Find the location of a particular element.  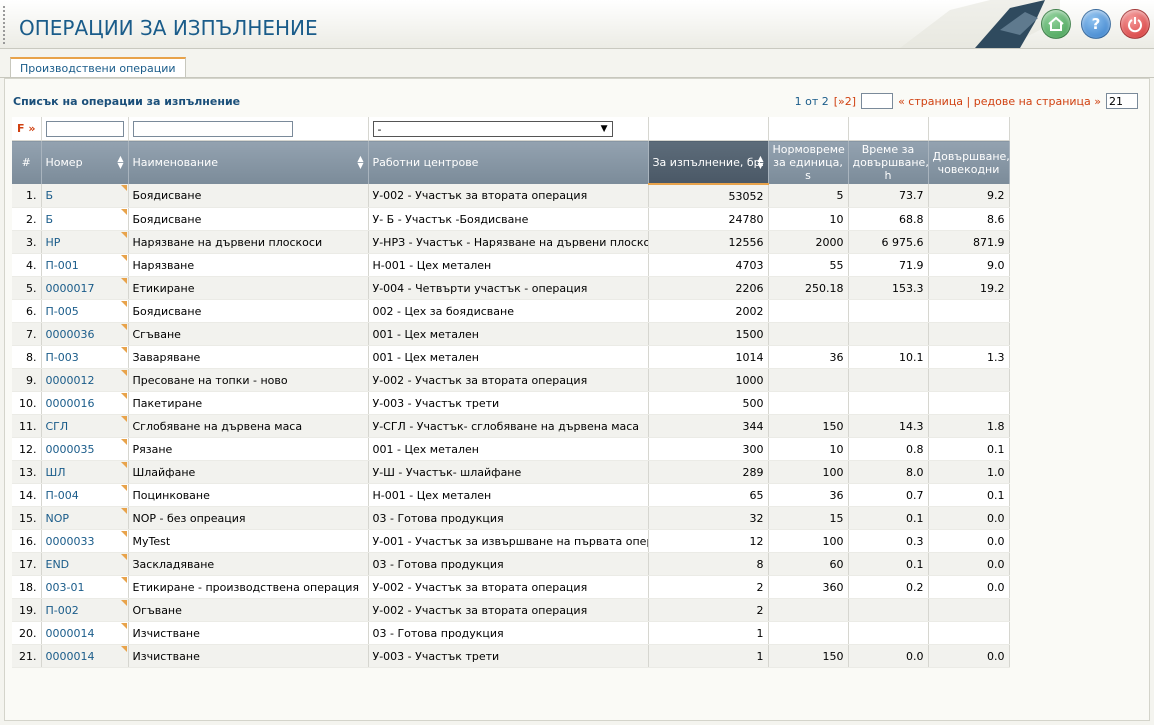

rows-per-page-input is located at coordinates (1122, 101).